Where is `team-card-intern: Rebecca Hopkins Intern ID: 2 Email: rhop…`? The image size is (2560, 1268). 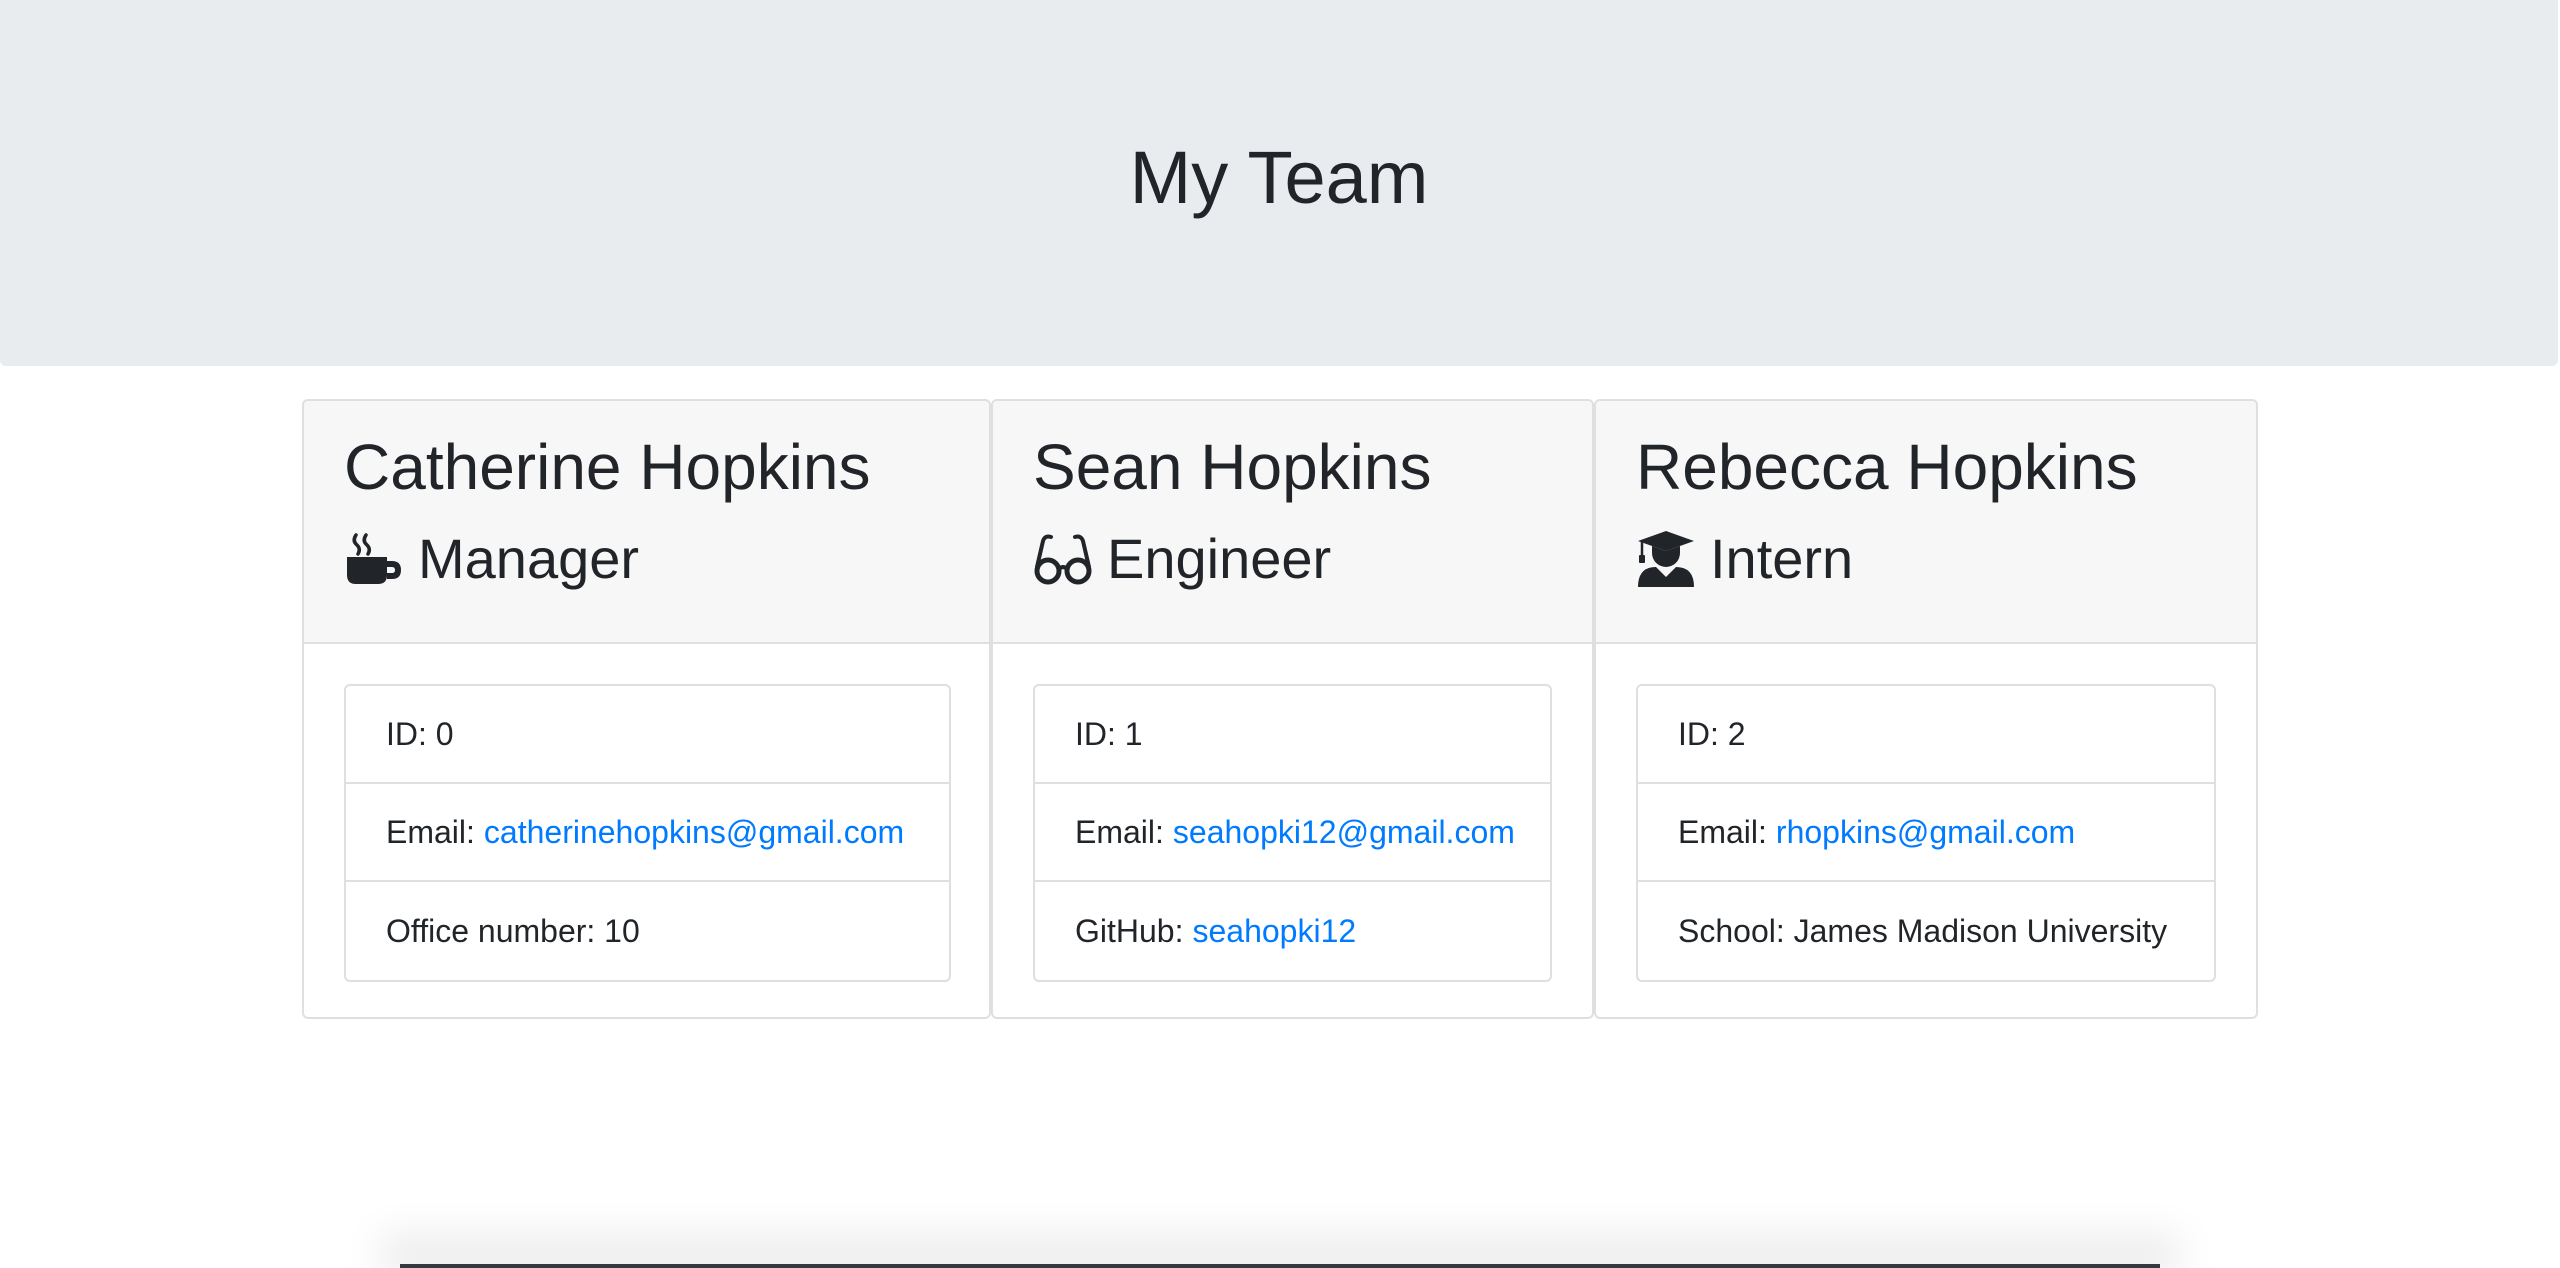
team-card-intern: Rebecca Hopkins Intern ID: 2 Email: rhop… is located at coordinates (1926, 709).